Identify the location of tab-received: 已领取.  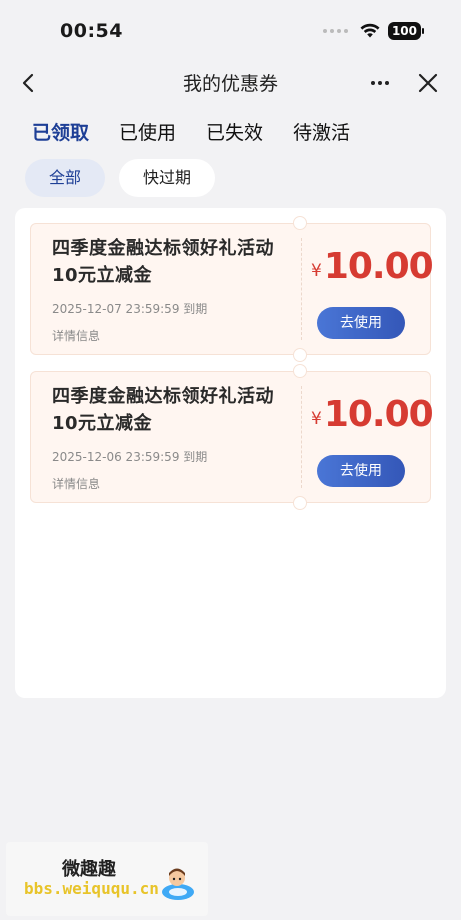
(60, 131).